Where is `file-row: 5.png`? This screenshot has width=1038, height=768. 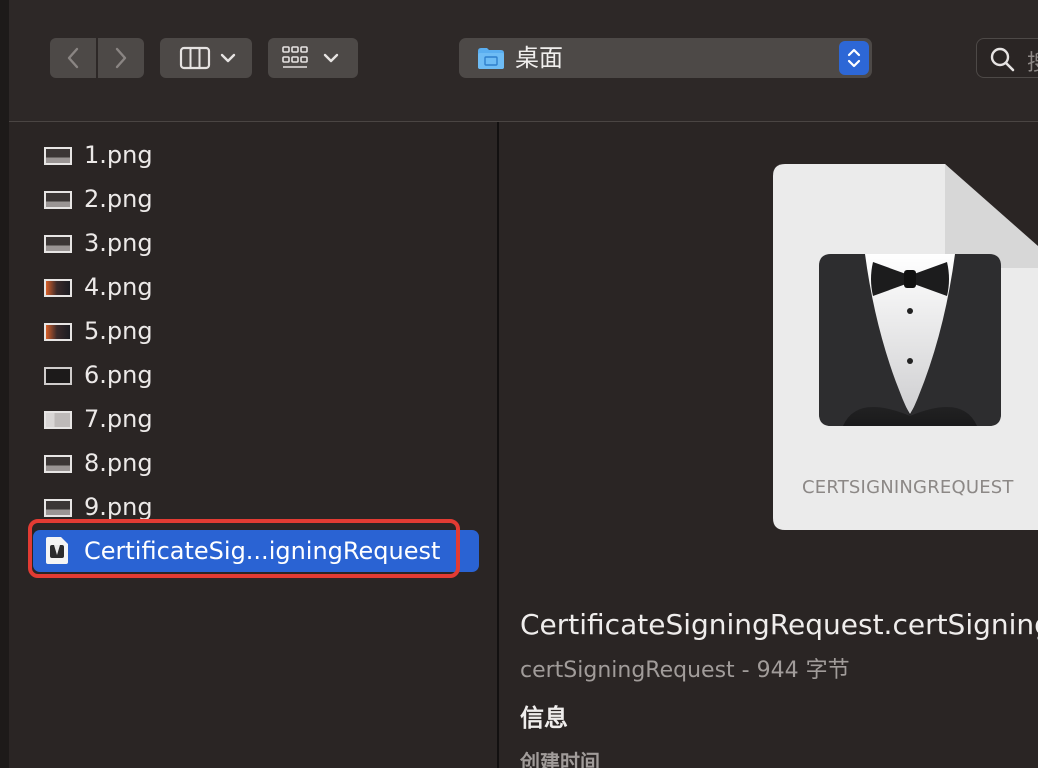
file-row: 5.png is located at coordinates (244, 331).